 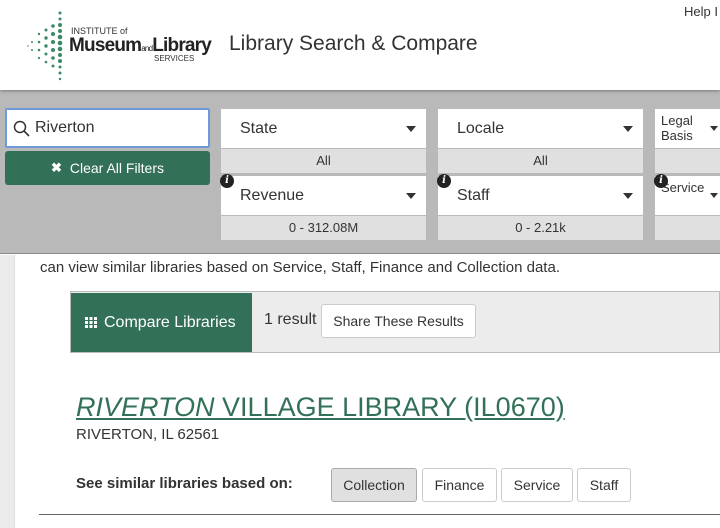 I want to click on filter-label: State, so click(x=259, y=128).